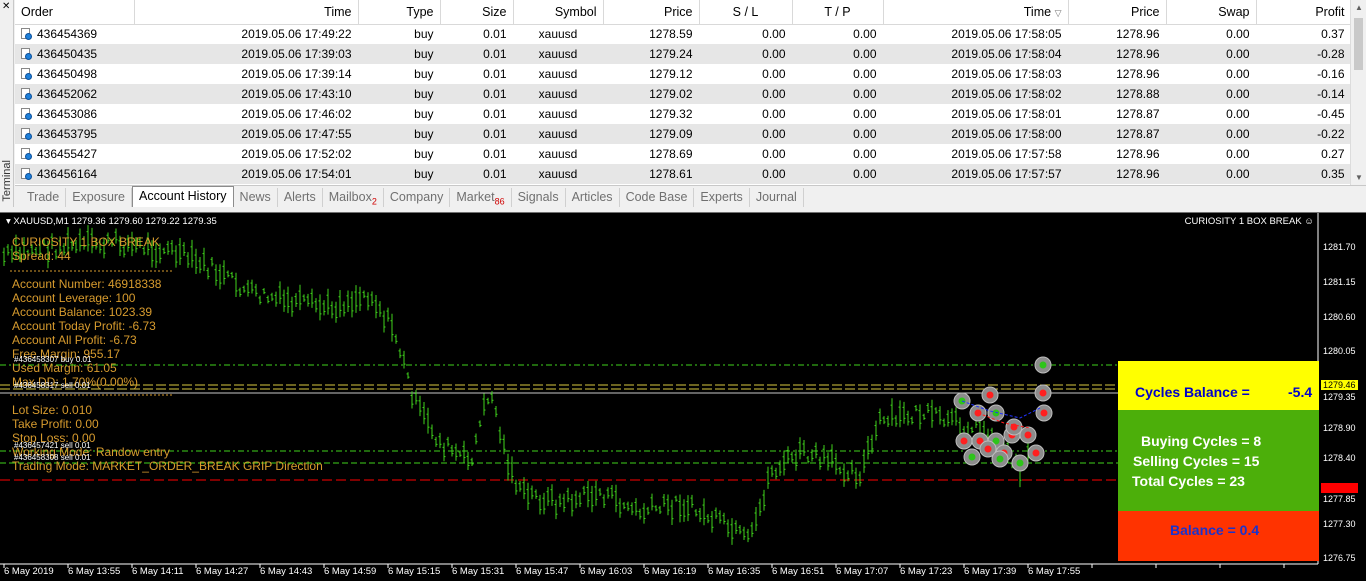 Image resolution: width=1366 pixels, height=581 pixels. What do you see at coordinates (558, 12) in the screenshot?
I see `column-header-symbol: Symbol` at bounding box center [558, 12].